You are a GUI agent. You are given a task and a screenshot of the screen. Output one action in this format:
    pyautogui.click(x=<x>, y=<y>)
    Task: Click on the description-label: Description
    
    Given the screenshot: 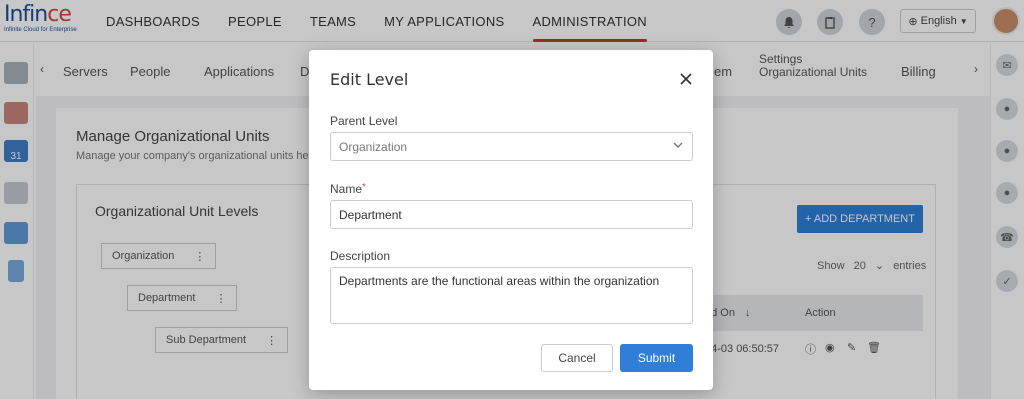 What is the action you would take?
    pyautogui.click(x=360, y=256)
    